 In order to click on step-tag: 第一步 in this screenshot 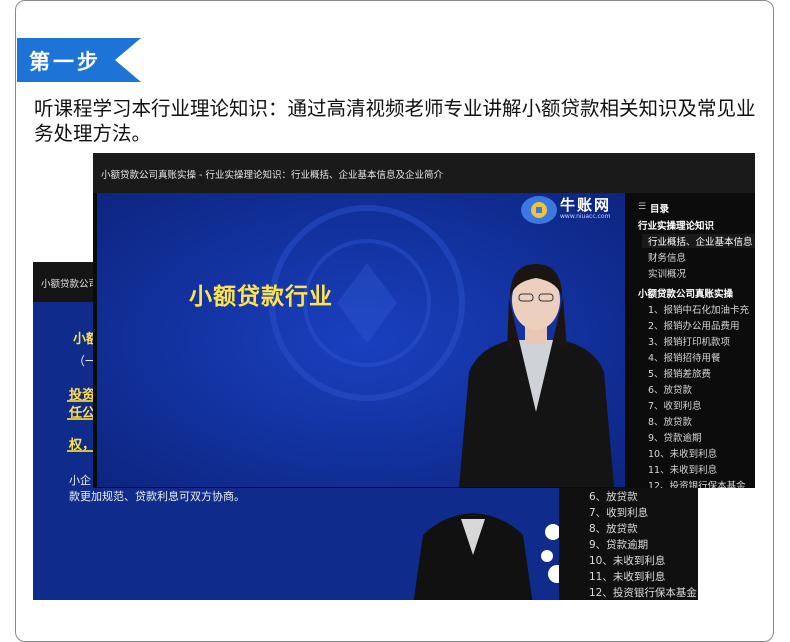, I will do `click(79, 60)`.